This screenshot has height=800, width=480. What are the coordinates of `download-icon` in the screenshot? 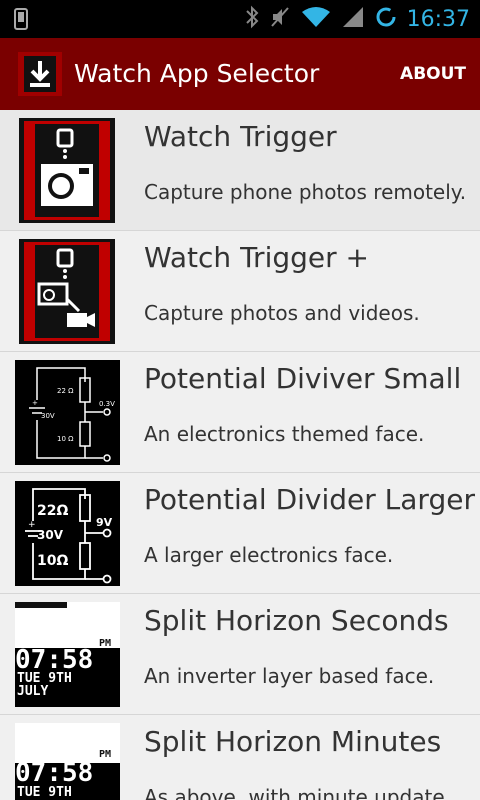 It's located at (40, 74).